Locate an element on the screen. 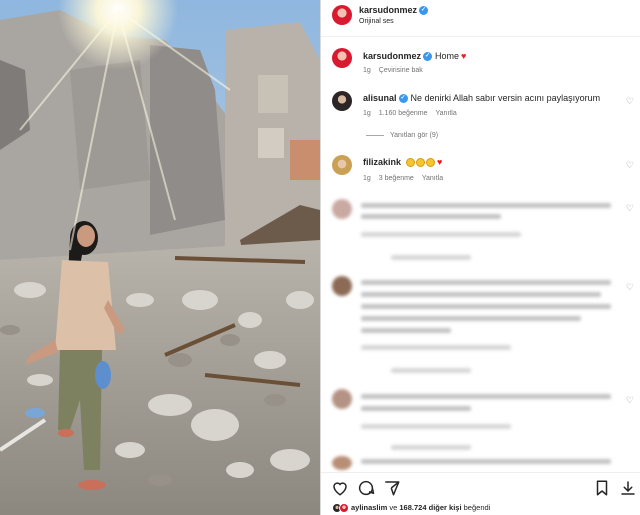 Image resolution: width=640 pixels, height=515 pixels. caption-author: karsudonmez is located at coordinates (392, 56).